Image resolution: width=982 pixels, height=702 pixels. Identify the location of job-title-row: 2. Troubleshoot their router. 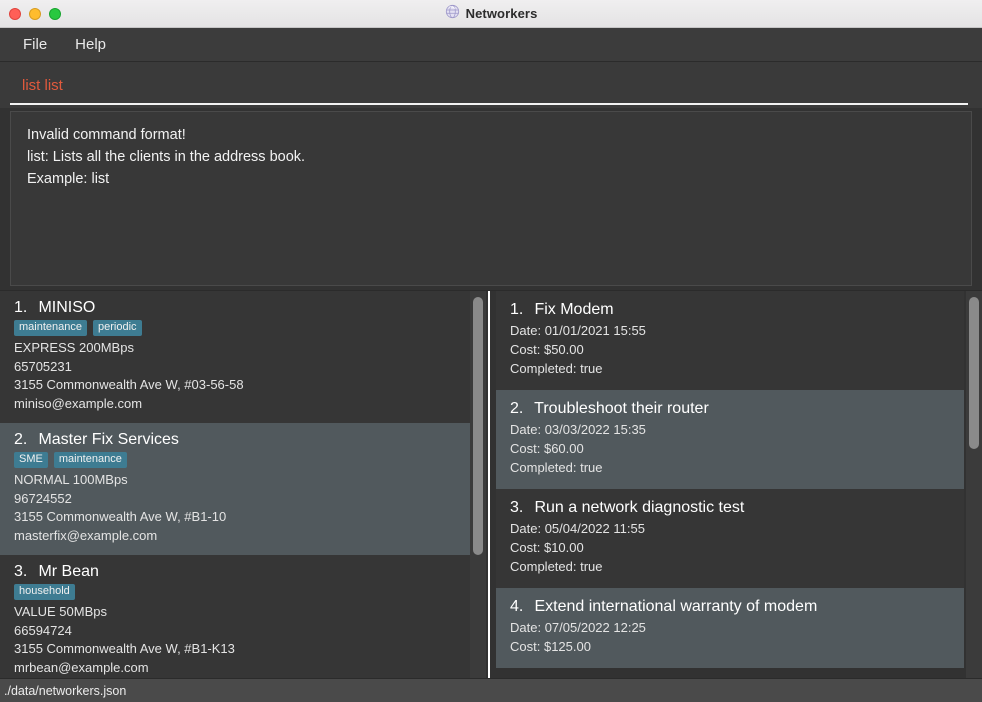
(730, 409).